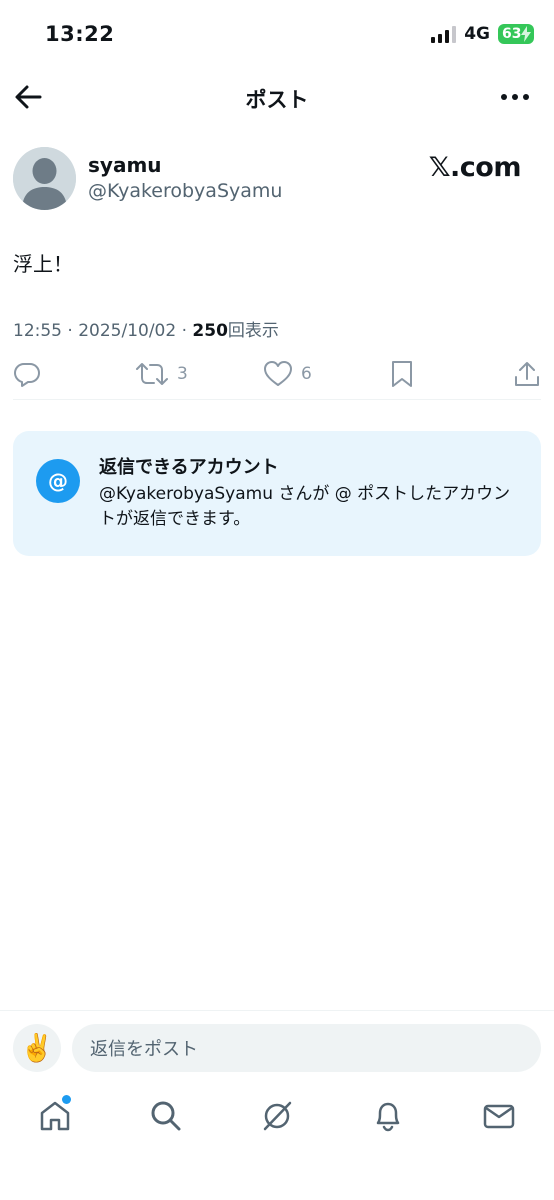 This screenshot has width=554, height=1200. I want to click on battery-level: 63, so click(512, 34).